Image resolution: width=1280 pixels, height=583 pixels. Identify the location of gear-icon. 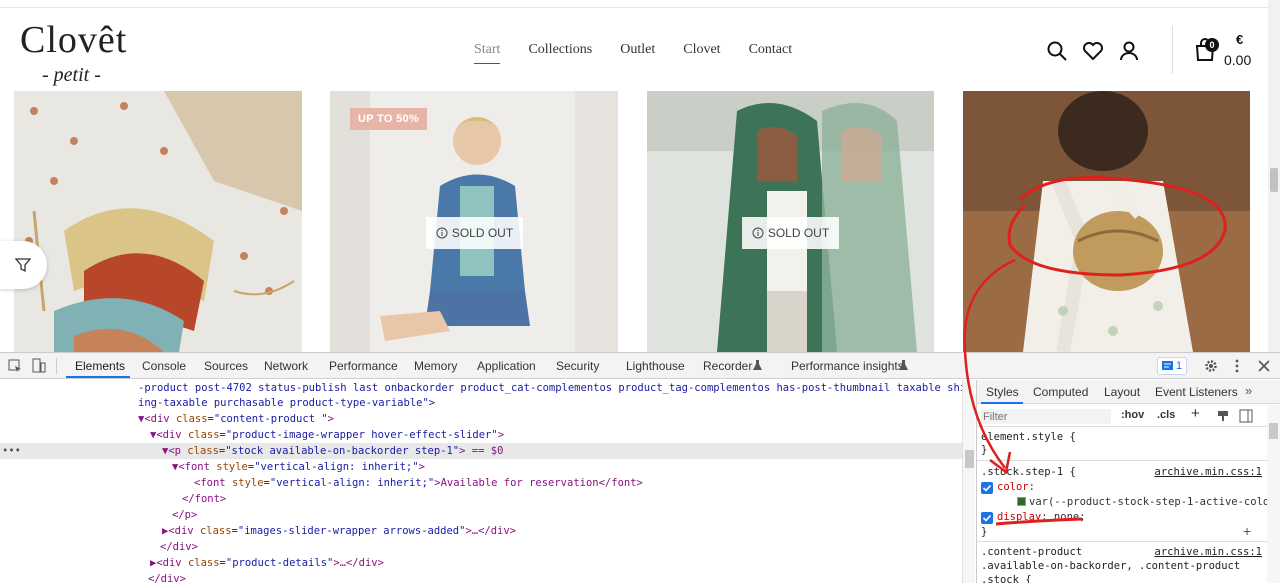
(1211, 366).